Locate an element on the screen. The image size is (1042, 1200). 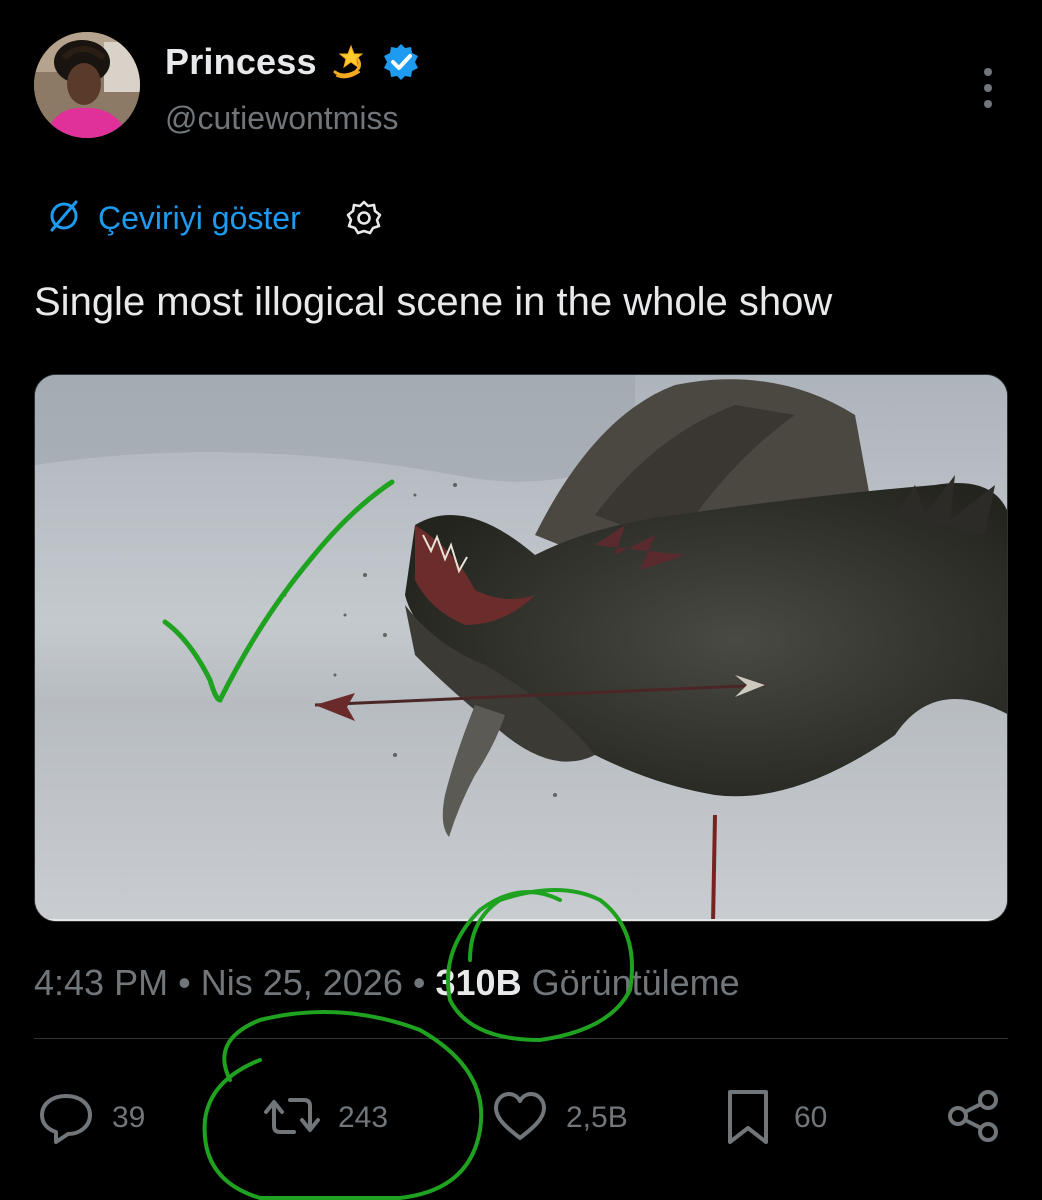
dizzy-star-icon is located at coordinates (349, 62).